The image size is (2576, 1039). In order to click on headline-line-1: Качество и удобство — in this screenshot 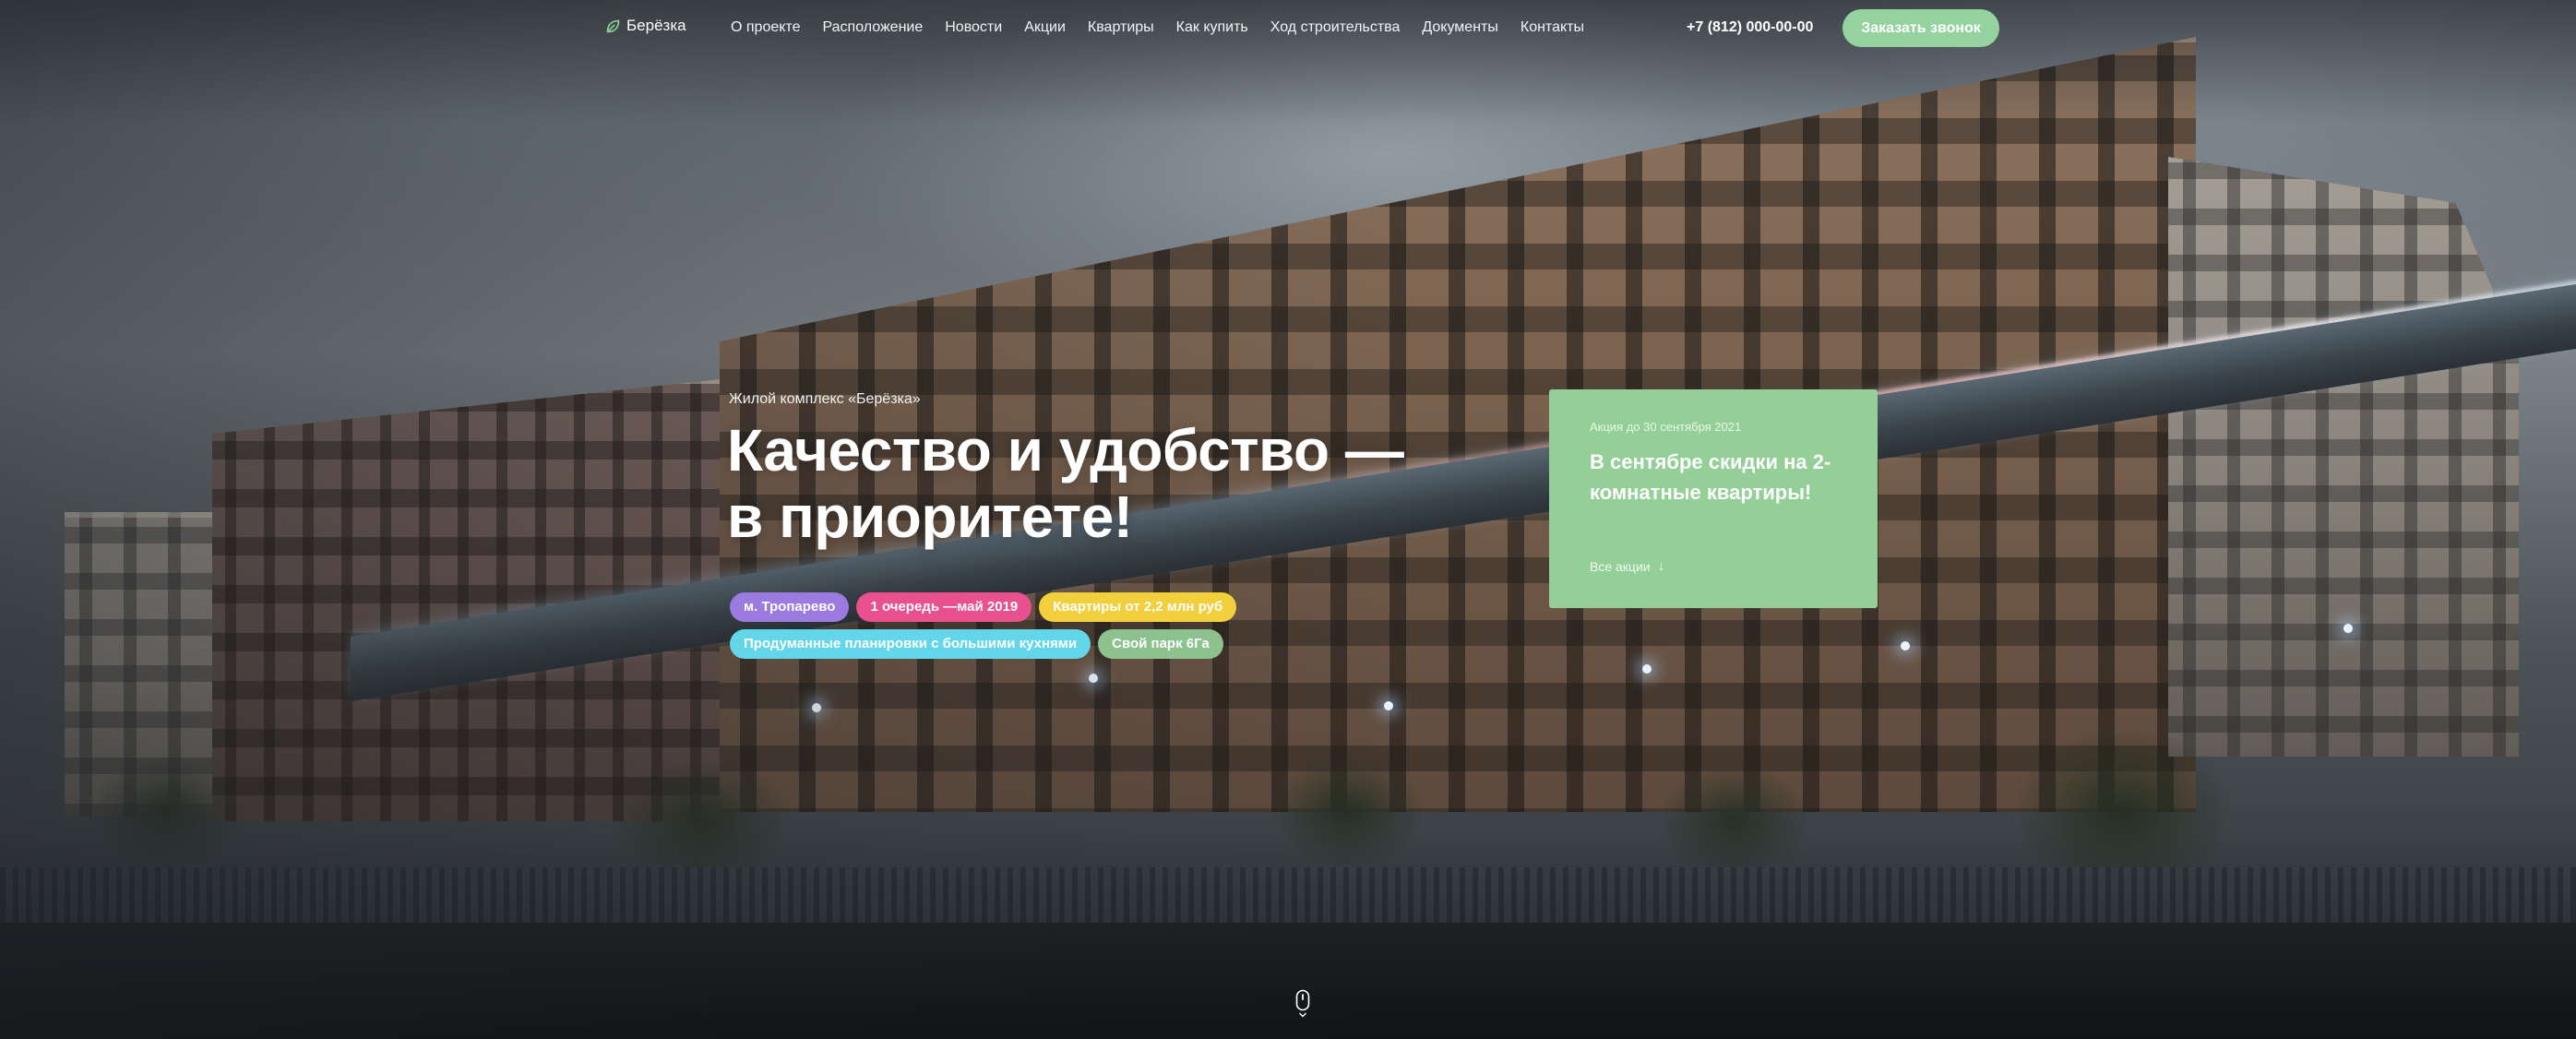, I will do `click(1065, 450)`.